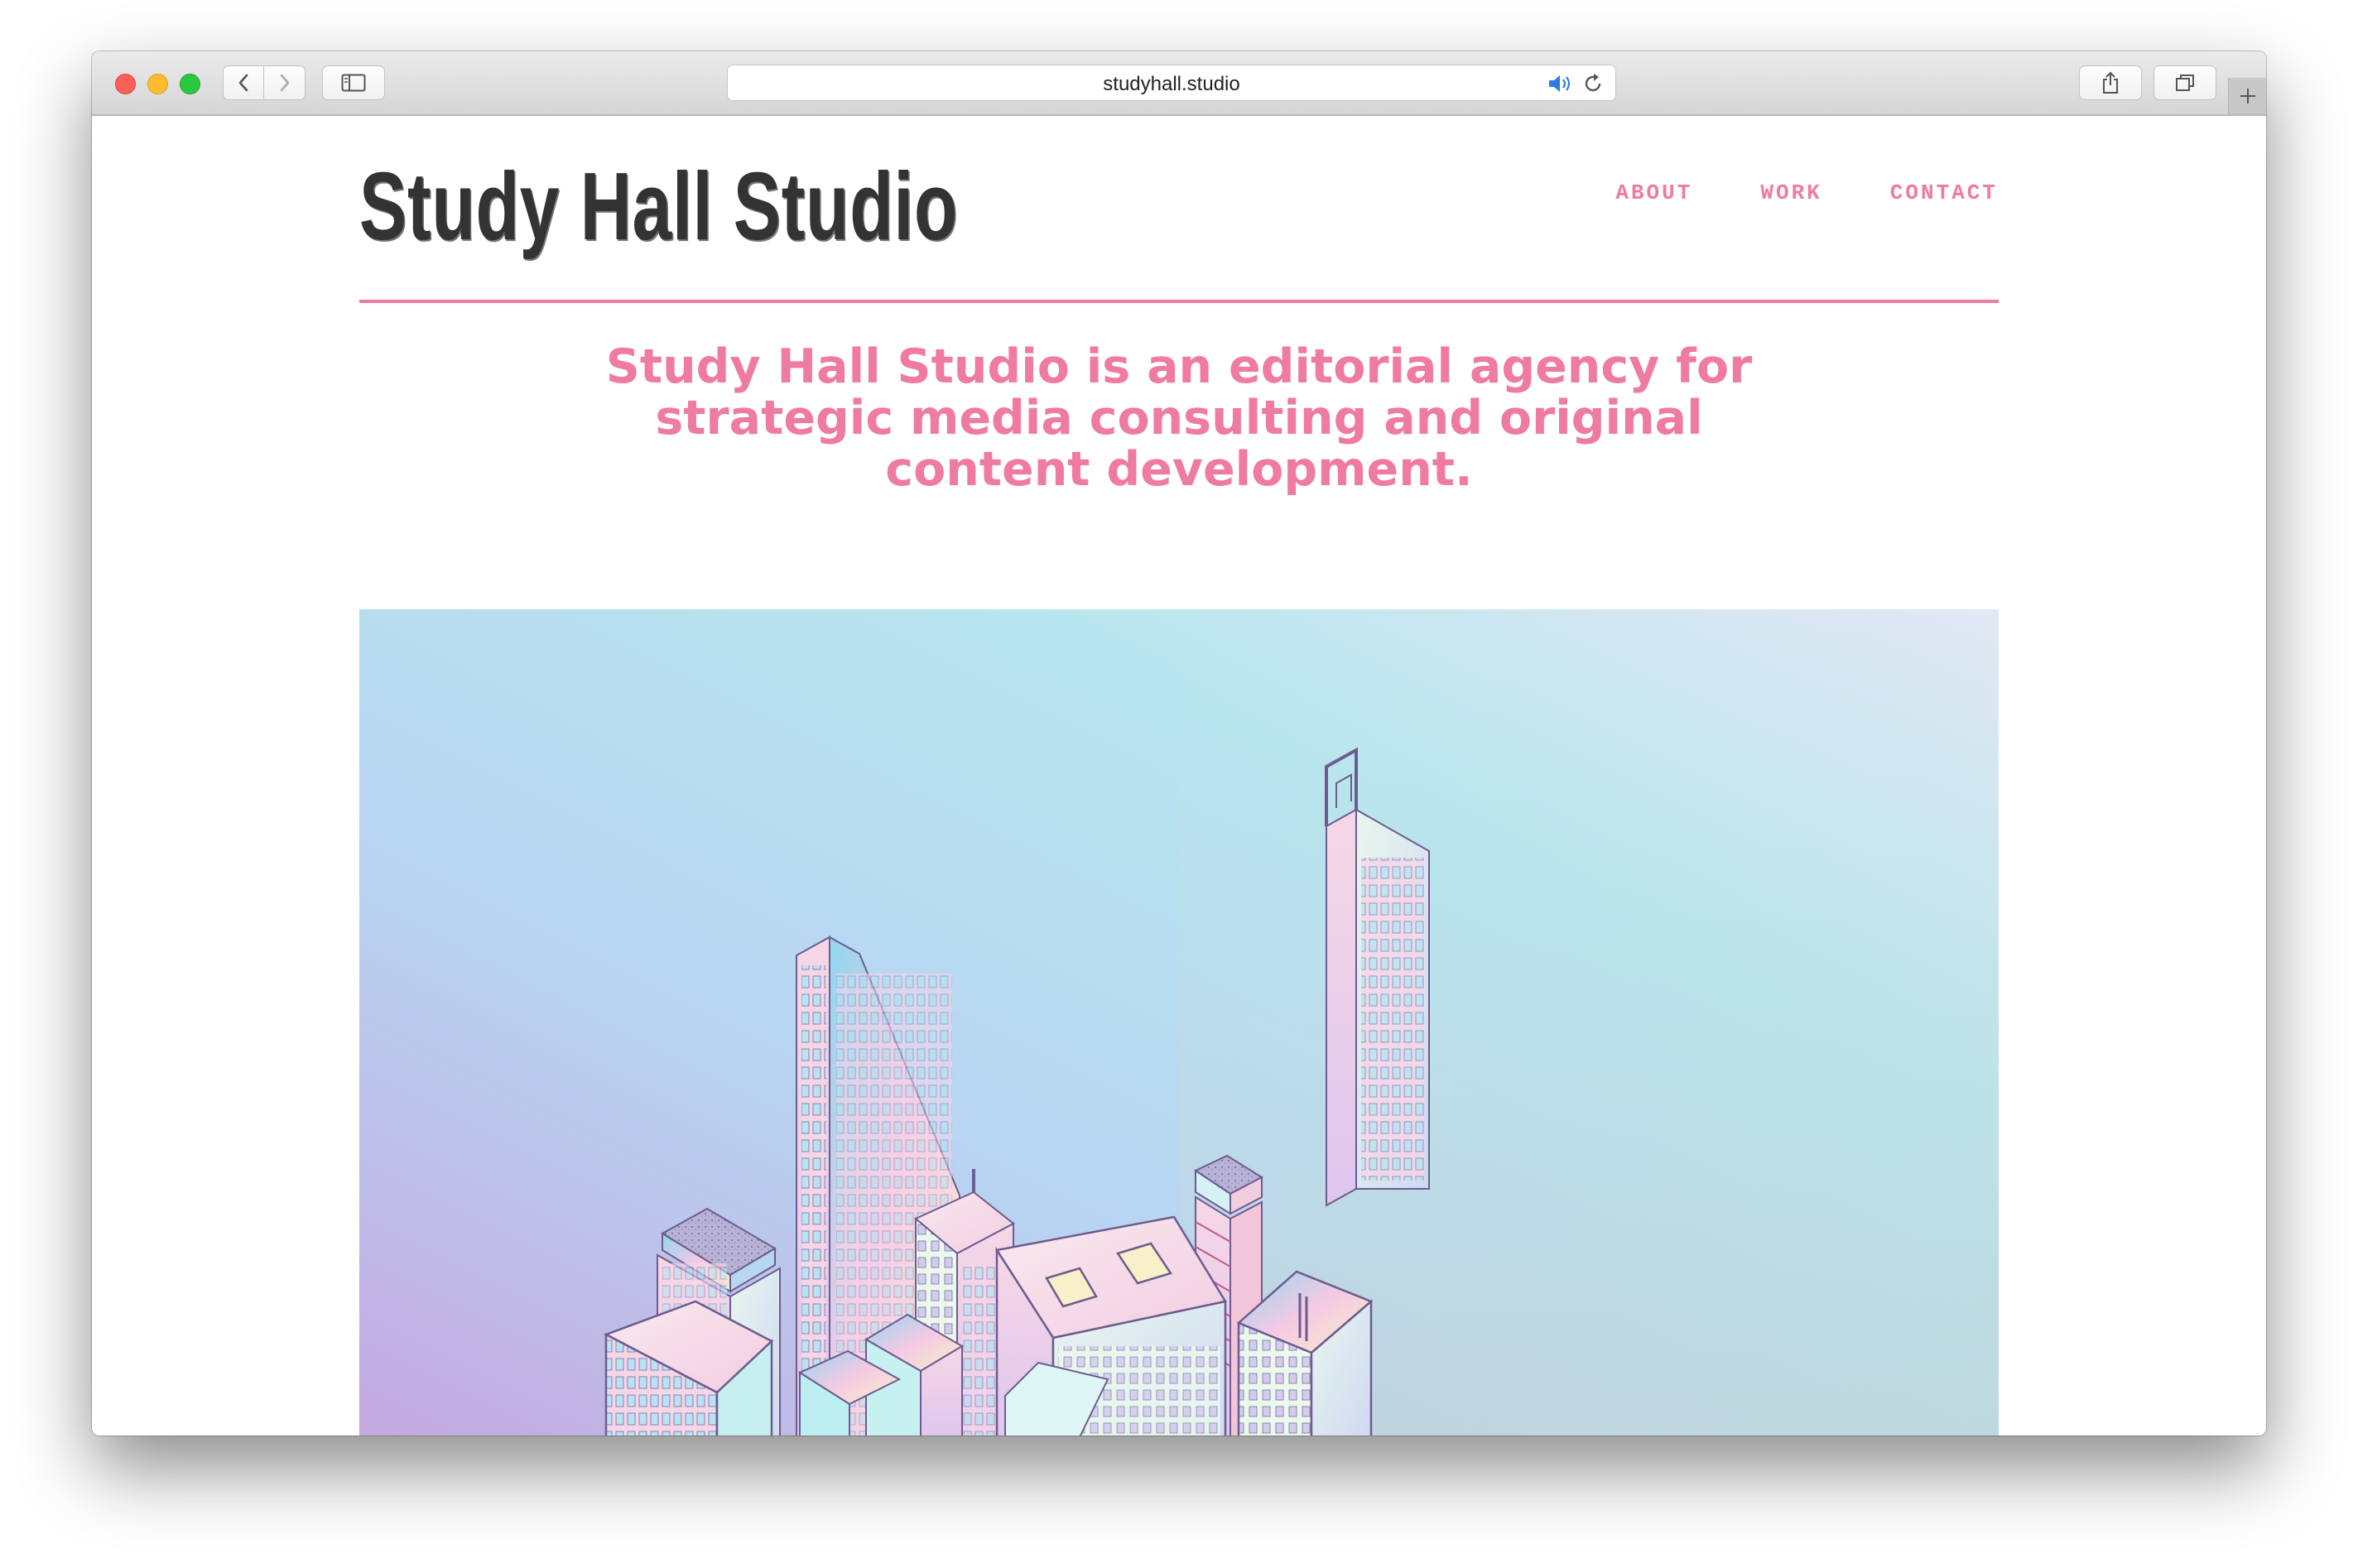  I want to click on share-icon, so click(2110, 82).